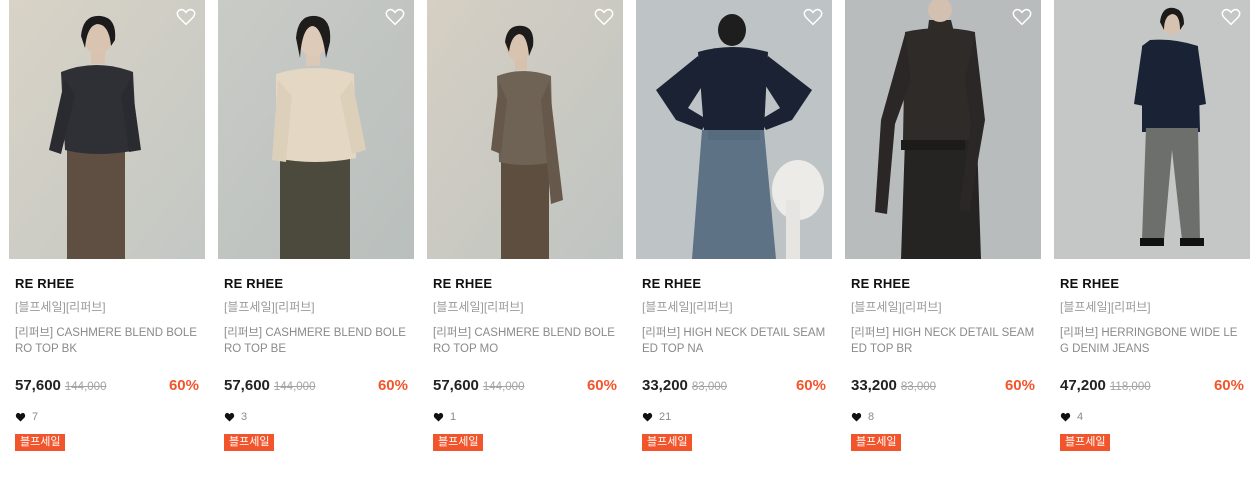 Image resolution: width=1253 pixels, height=497 pixels. I want to click on like-count: 21, so click(665, 417).